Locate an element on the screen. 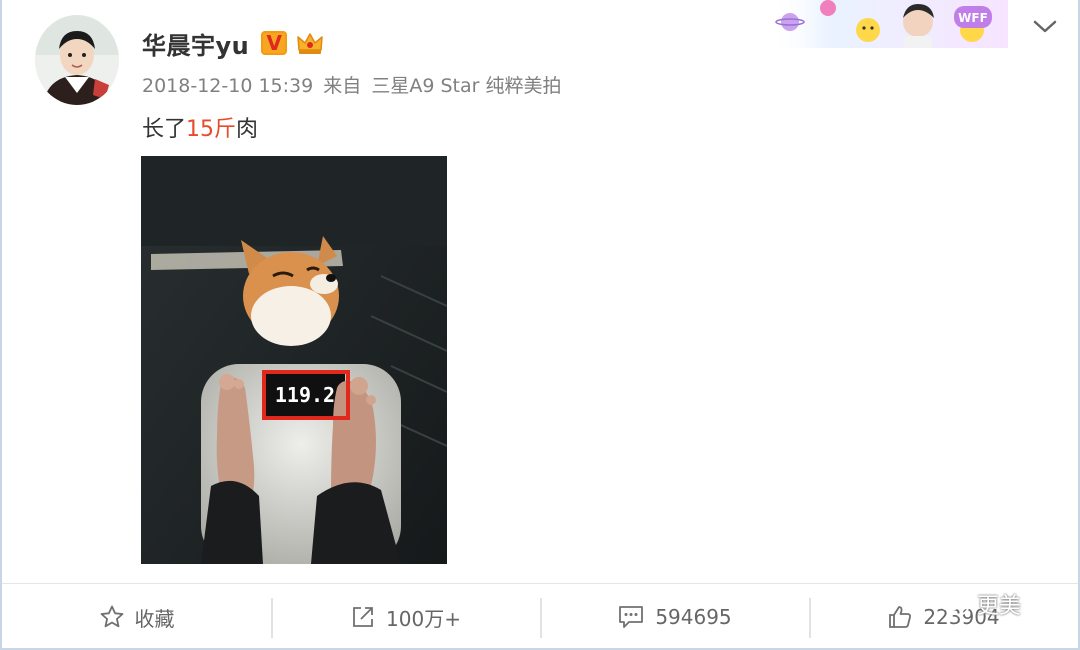 This screenshot has width=1080, height=650. wechat-icon is located at coordinates (953, 603).